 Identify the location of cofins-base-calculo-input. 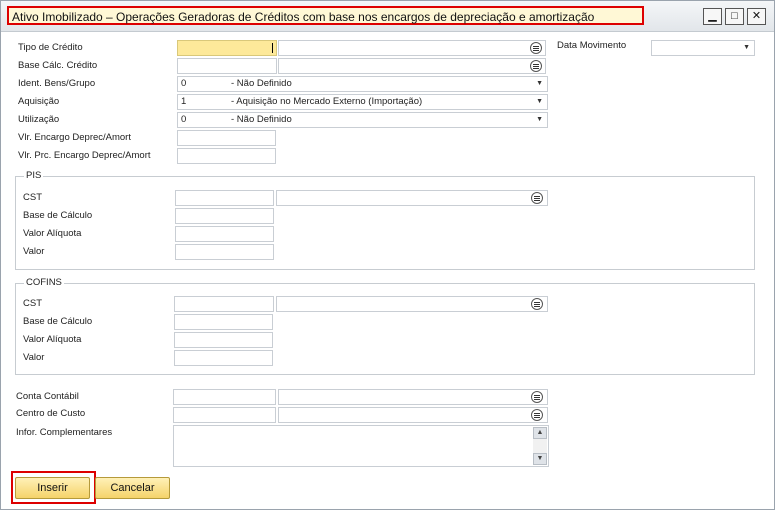
(223, 322).